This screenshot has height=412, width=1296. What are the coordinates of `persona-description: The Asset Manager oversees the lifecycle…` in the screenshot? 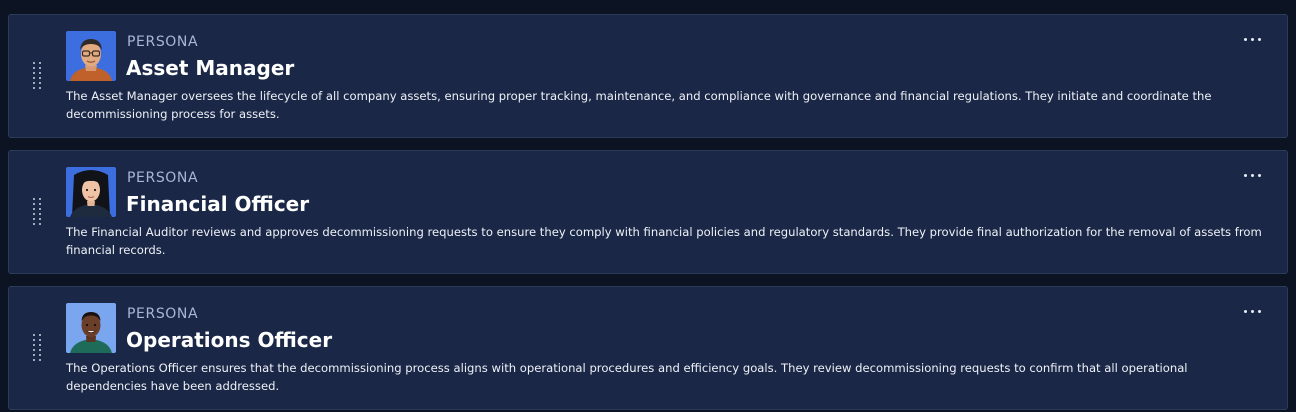 It's located at (639, 105).